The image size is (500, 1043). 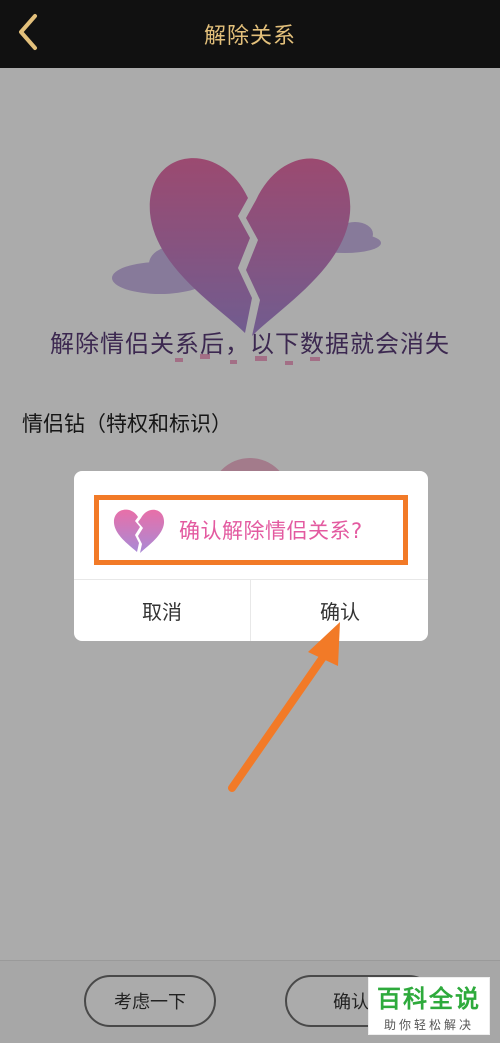 What do you see at coordinates (162, 610) in the screenshot?
I see `cancel-button: 取消` at bounding box center [162, 610].